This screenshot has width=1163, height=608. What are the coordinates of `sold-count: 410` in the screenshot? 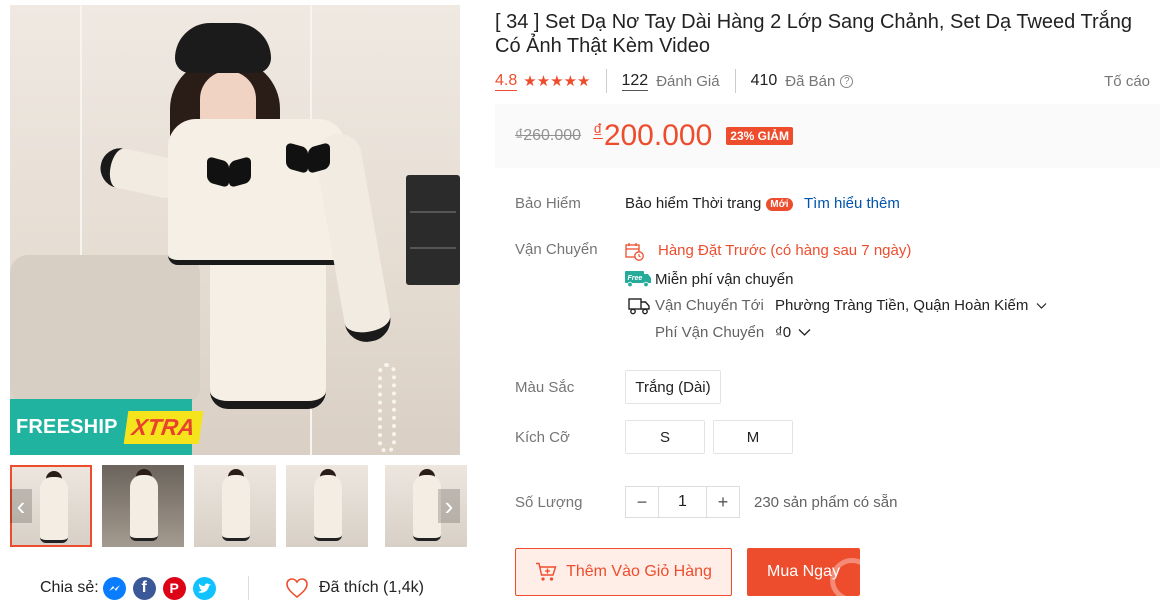 It's located at (764, 80).